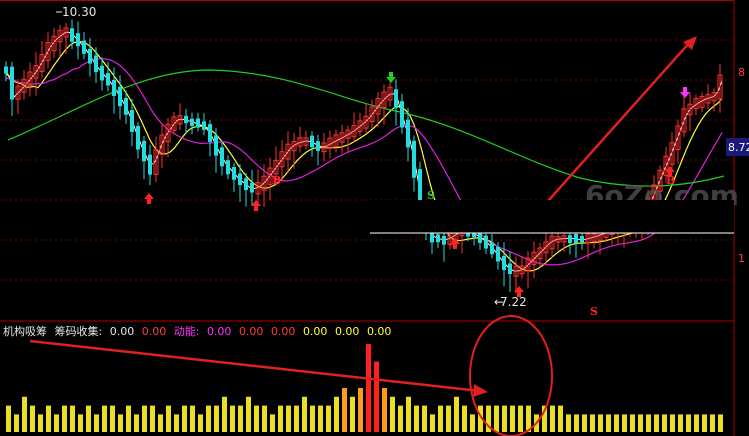 The height and width of the screenshot is (436, 749). I want to click on axis-tick-1: 1, so click(741, 258).